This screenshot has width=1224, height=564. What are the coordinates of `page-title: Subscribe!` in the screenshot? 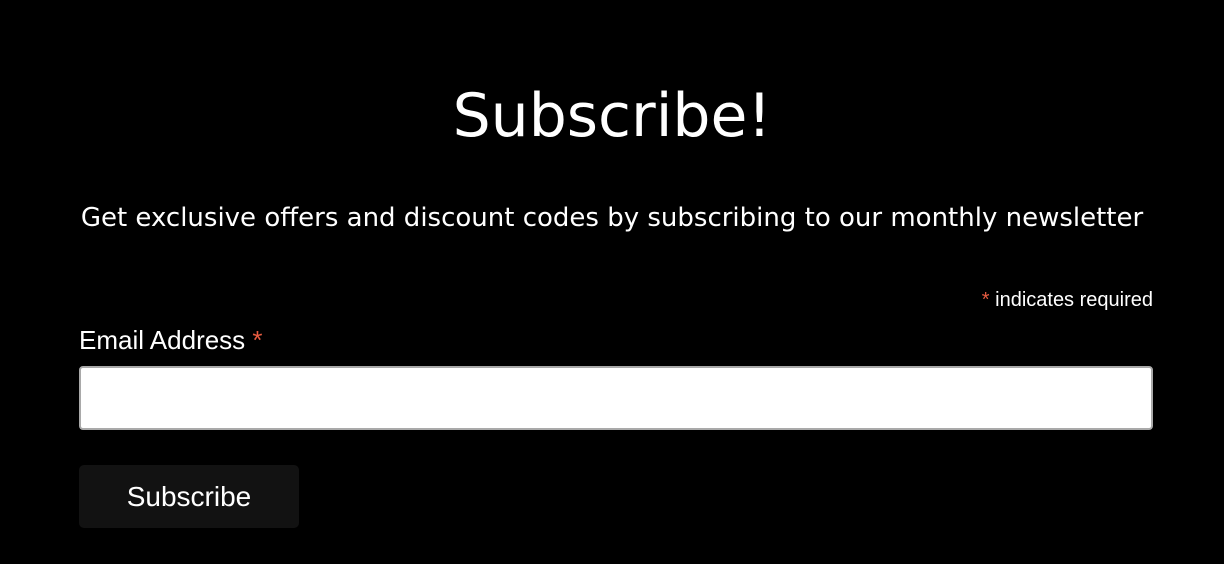 It's located at (612, 116).